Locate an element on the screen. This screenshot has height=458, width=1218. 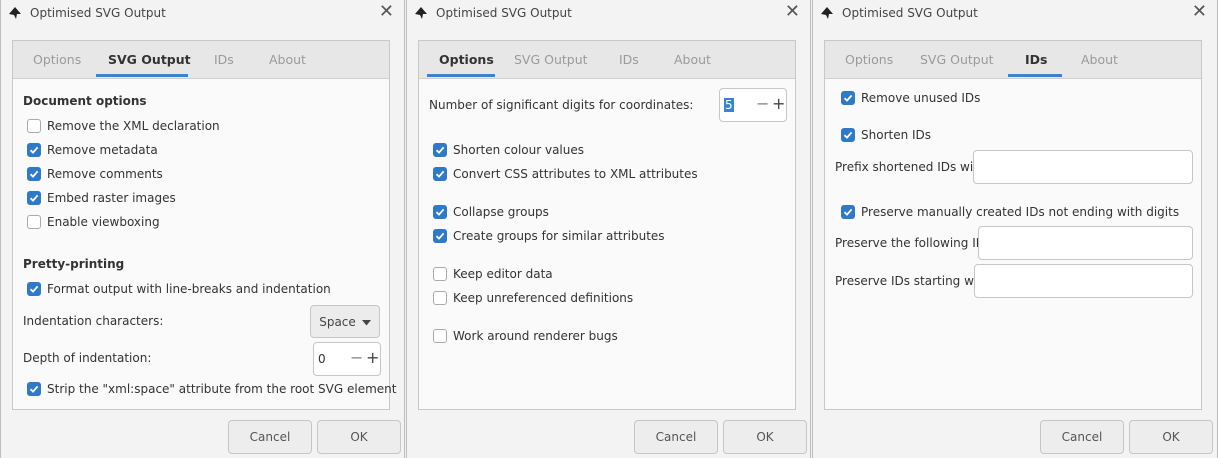
collapse-groups-checkbox: Collapse groups is located at coordinates (491, 212).